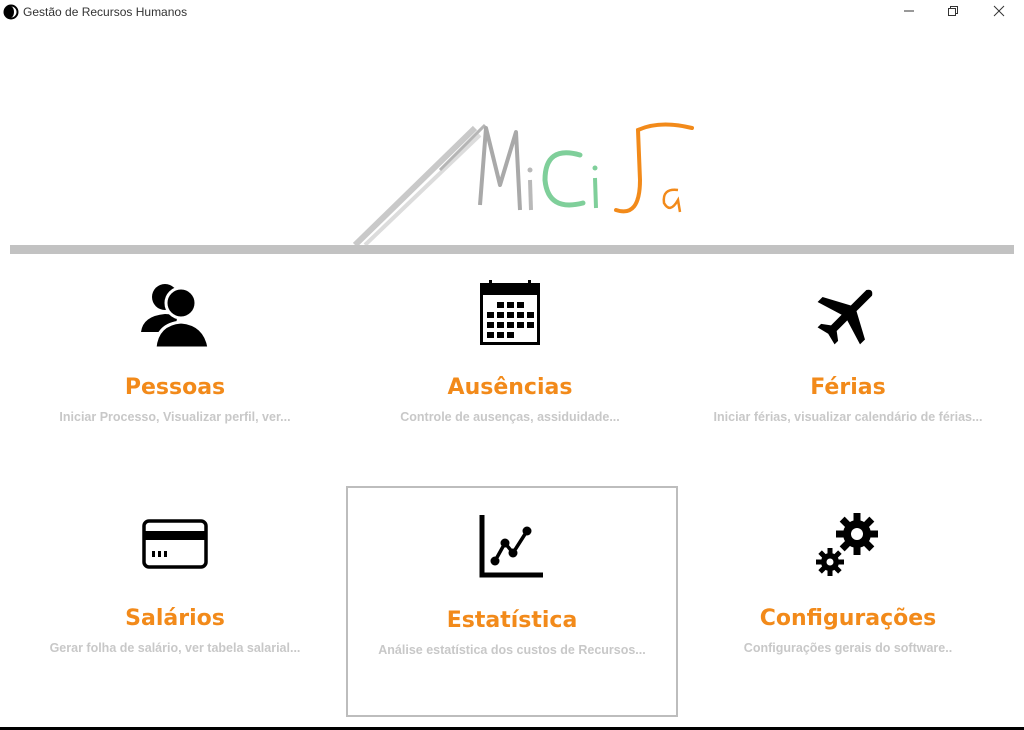  What do you see at coordinates (512, 249) in the screenshot?
I see `header-divider` at bounding box center [512, 249].